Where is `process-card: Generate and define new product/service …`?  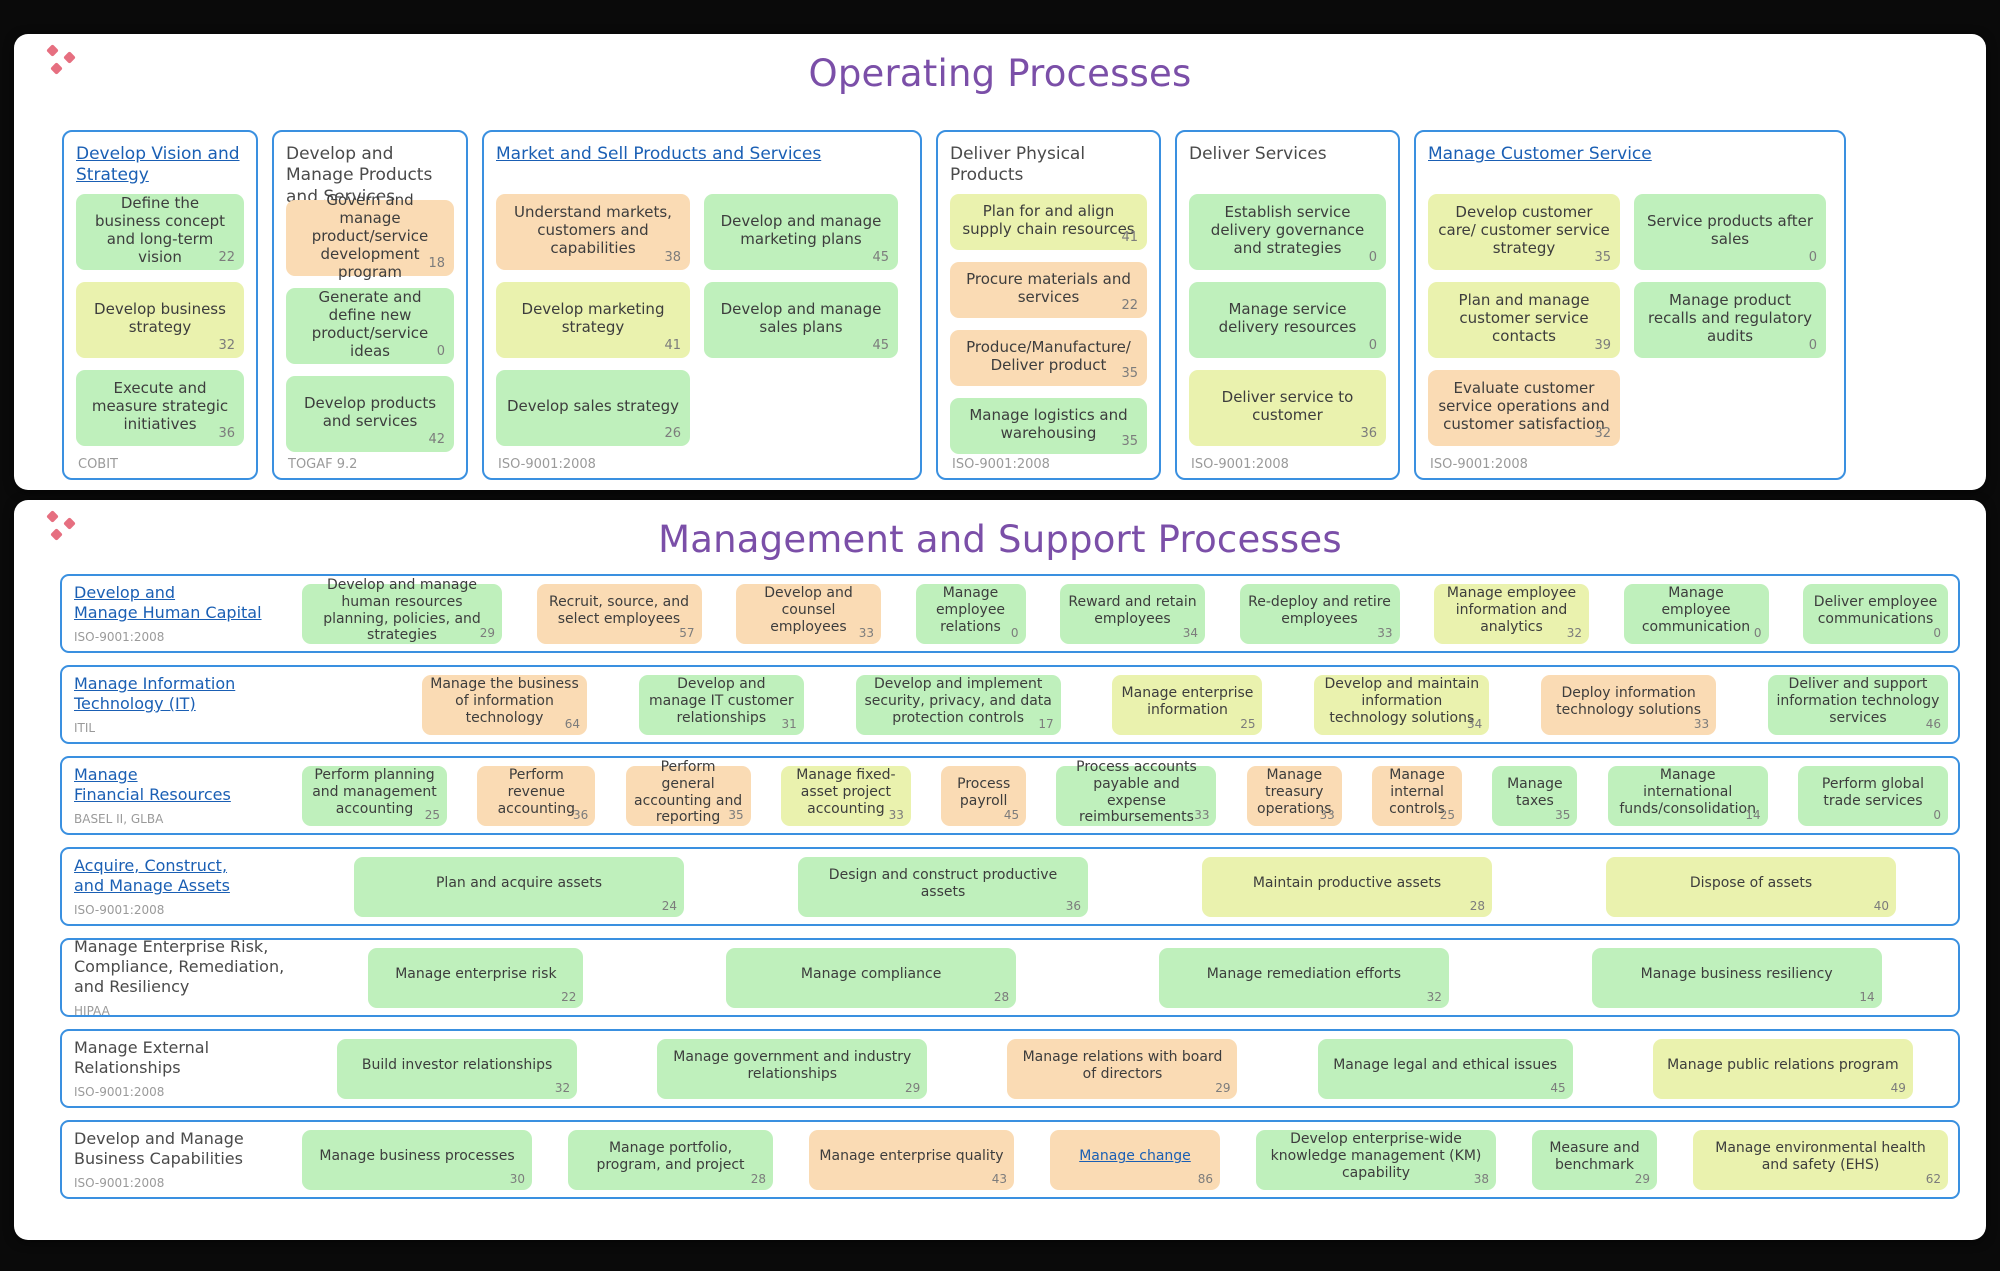
process-card: Generate and define new product/service … is located at coordinates (370, 326).